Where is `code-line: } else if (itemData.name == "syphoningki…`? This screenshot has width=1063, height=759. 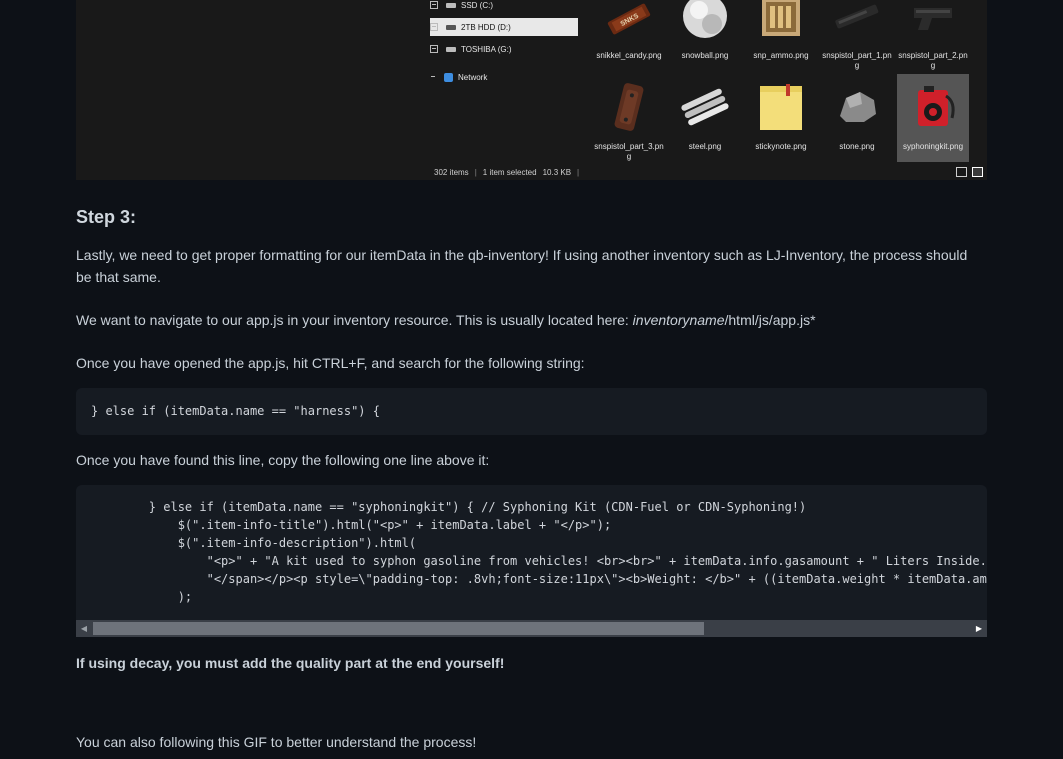
code-line: } else if (itemData.name == "syphoningki… is located at coordinates (449, 507).